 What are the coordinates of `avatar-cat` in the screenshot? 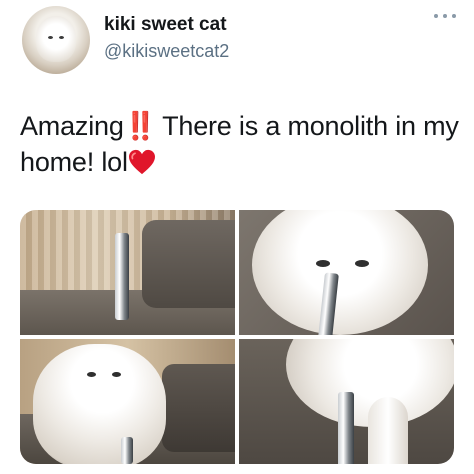 It's located at (56, 39).